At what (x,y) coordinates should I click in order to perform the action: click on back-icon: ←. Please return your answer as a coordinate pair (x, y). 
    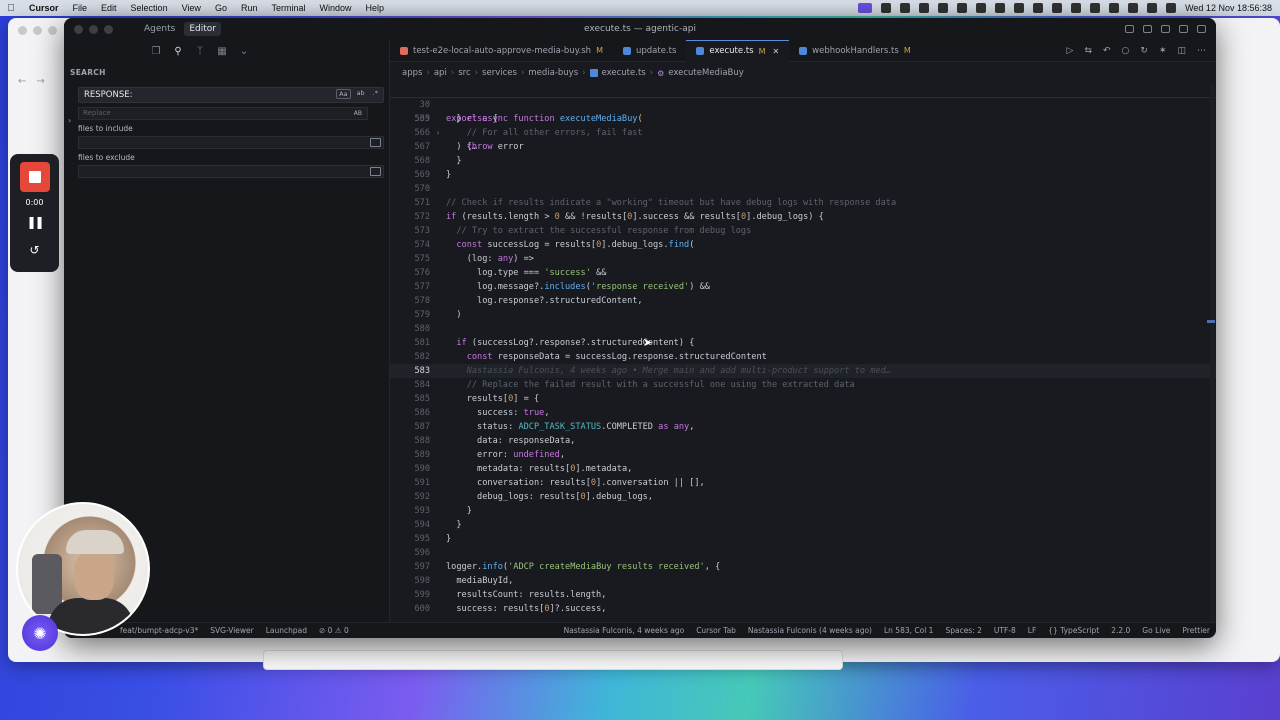
    Looking at the image, I should click on (22, 81).